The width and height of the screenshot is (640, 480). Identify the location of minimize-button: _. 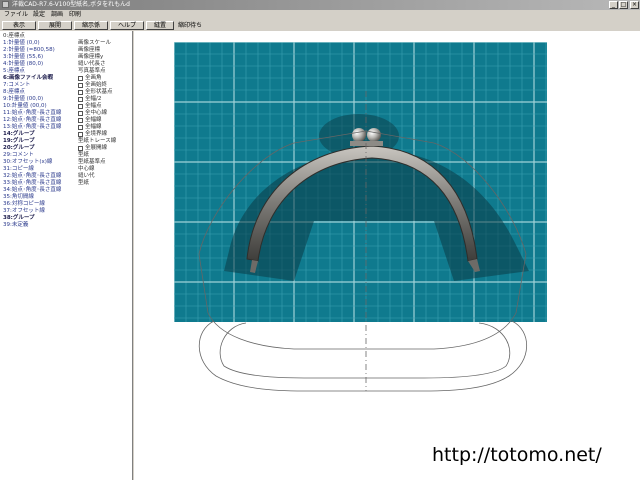
(613, 5).